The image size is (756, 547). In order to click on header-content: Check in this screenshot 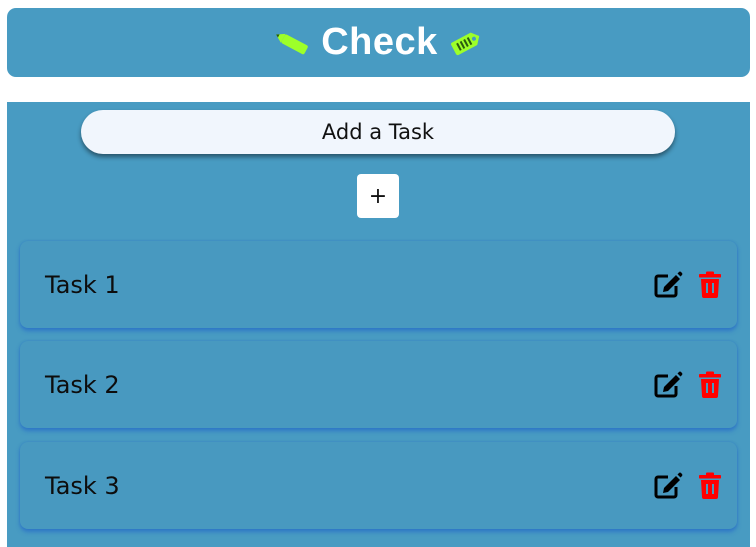, I will do `click(378, 42)`.